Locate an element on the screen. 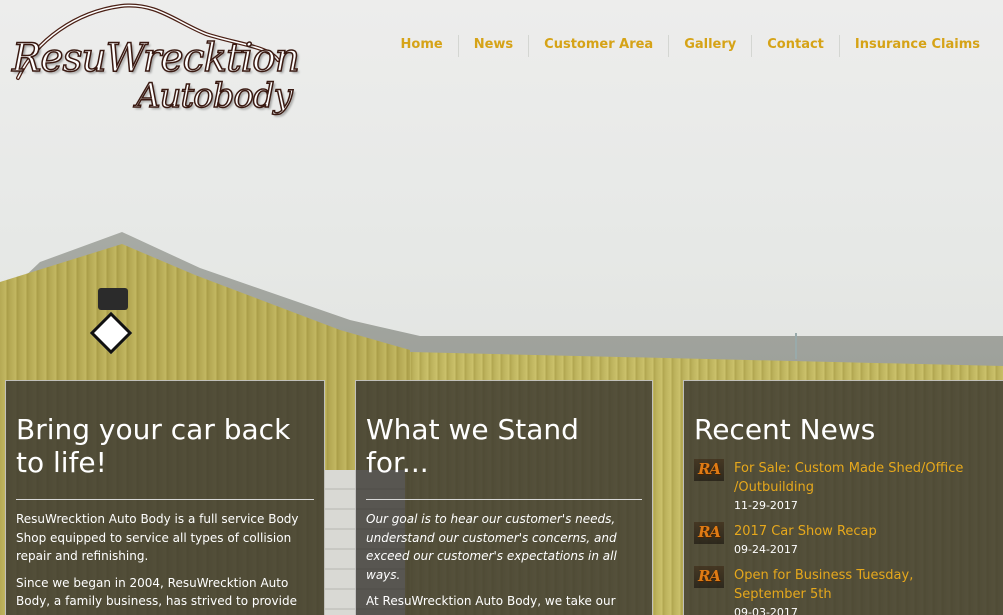  intro-divider is located at coordinates (165, 499).